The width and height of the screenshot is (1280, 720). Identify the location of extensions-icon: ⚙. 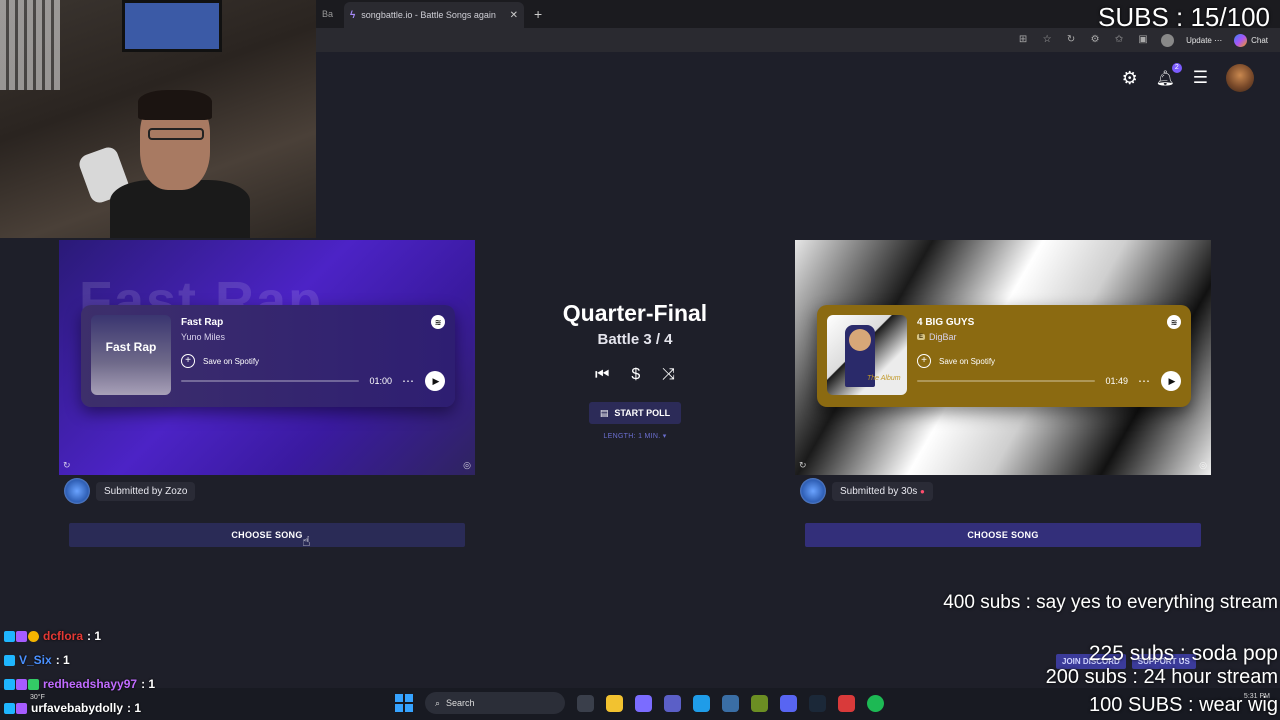
(1095, 40).